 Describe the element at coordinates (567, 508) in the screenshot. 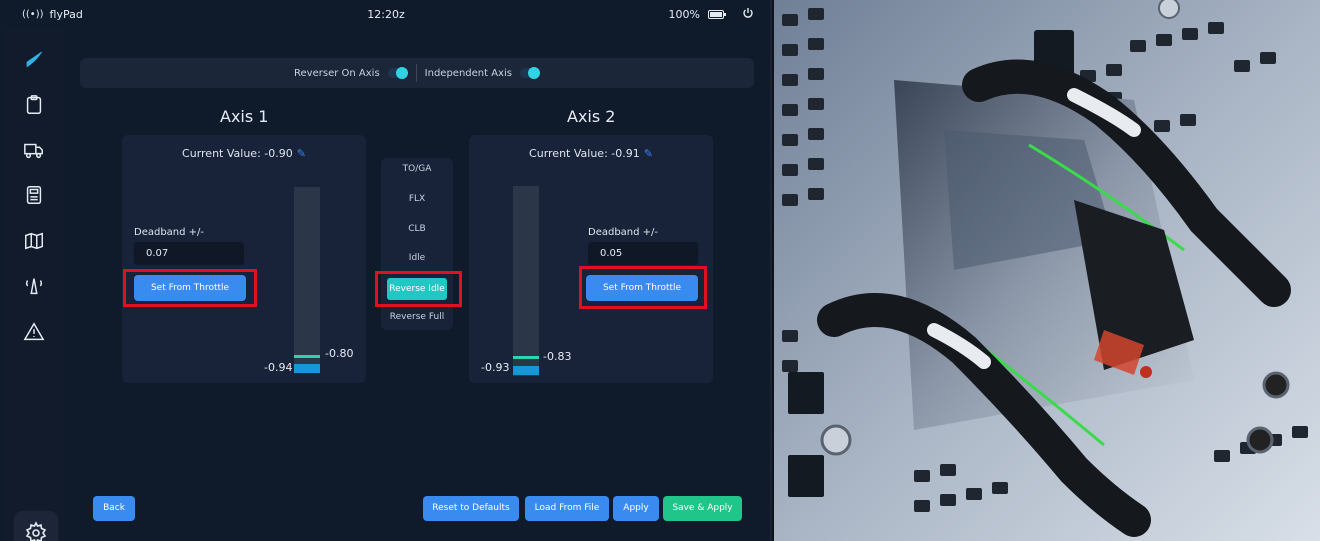

I see `load-from-file-button: Load From File` at that location.